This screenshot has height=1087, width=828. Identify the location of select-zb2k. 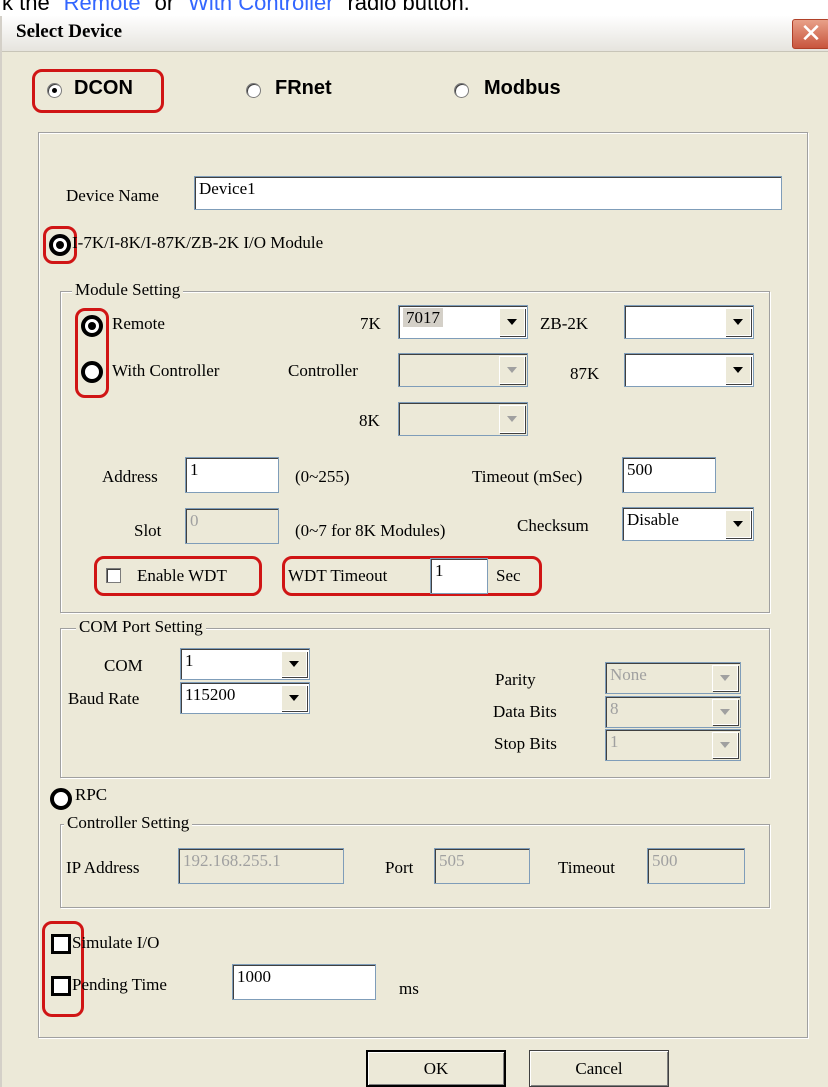
(689, 322).